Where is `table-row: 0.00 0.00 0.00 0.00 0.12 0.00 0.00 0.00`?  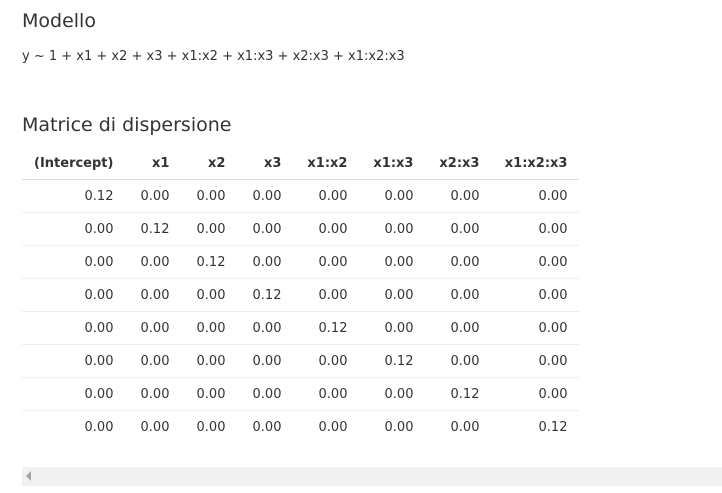
table-row: 0.00 0.00 0.00 0.00 0.12 0.00 0.00 0.00 is located at coordinates (301, 328).